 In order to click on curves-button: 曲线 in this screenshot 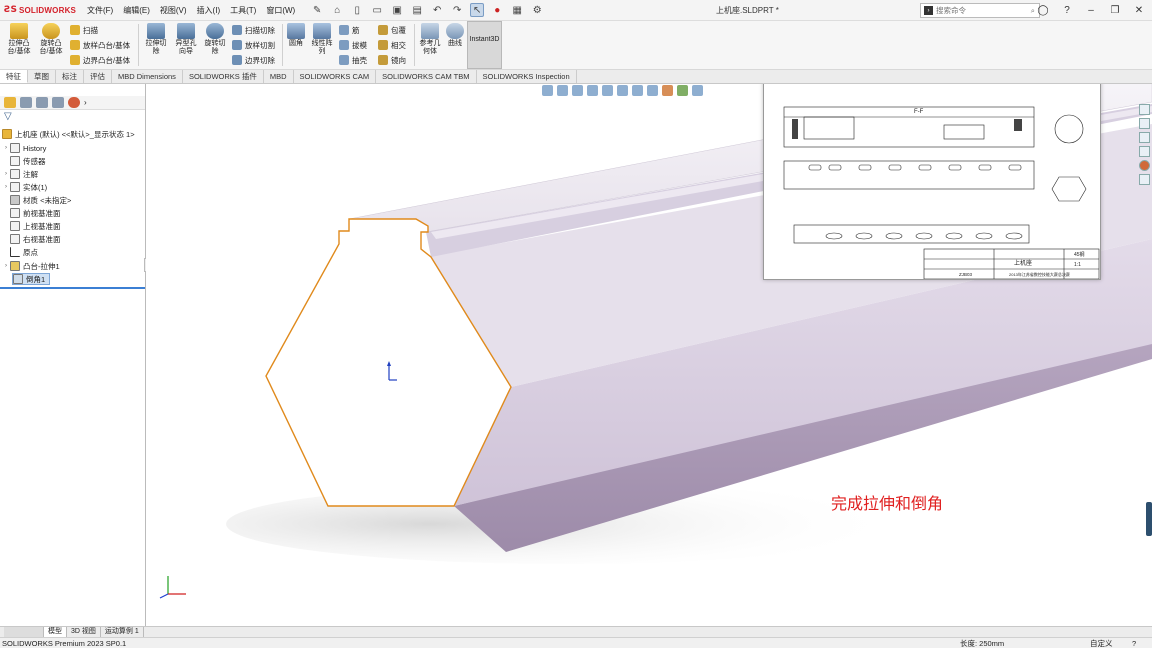, I will do `click(455, 35)`.